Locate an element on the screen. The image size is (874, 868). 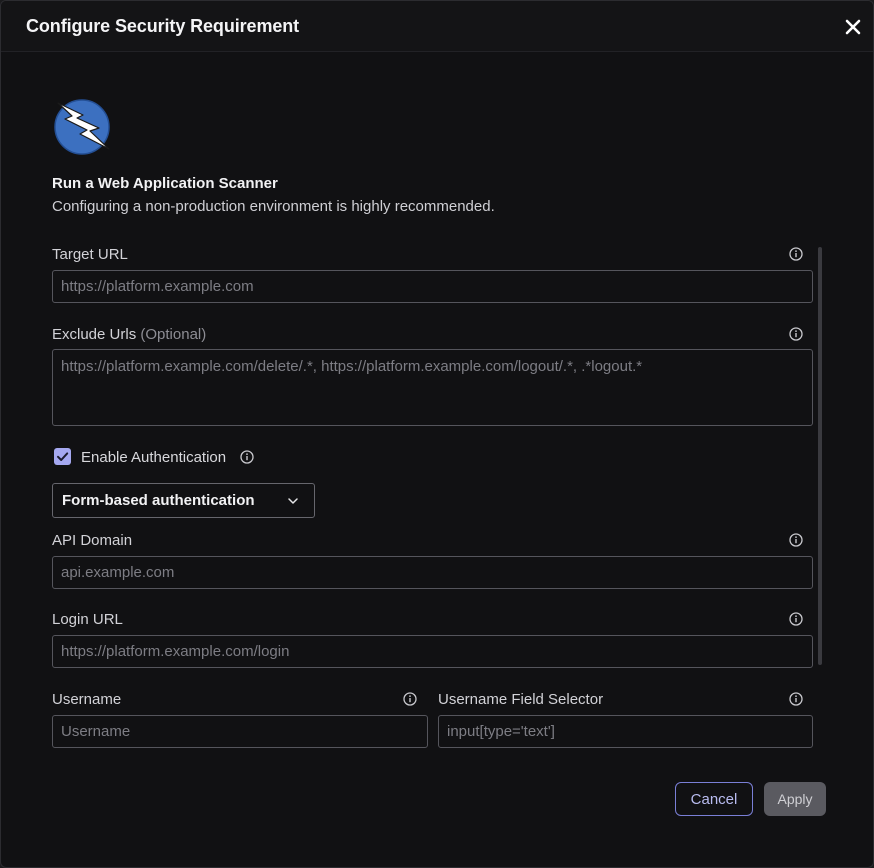
exclude-urls-label: Exclude Urls (Optional) is located at coordinates (129, 334).